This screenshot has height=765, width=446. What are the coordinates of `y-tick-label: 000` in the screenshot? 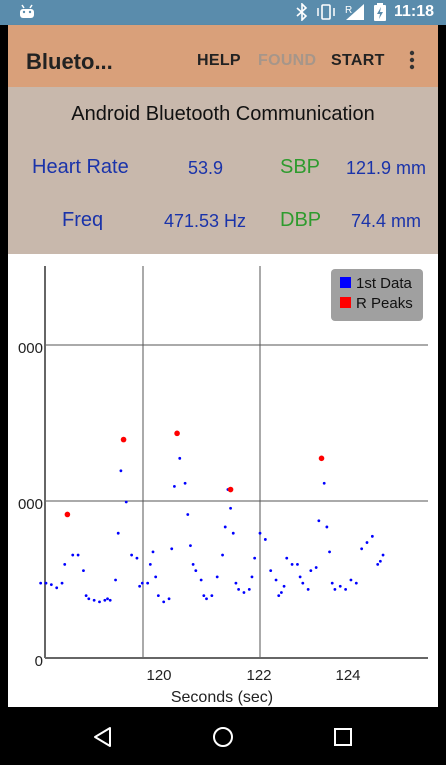 It's located at (30, 348).